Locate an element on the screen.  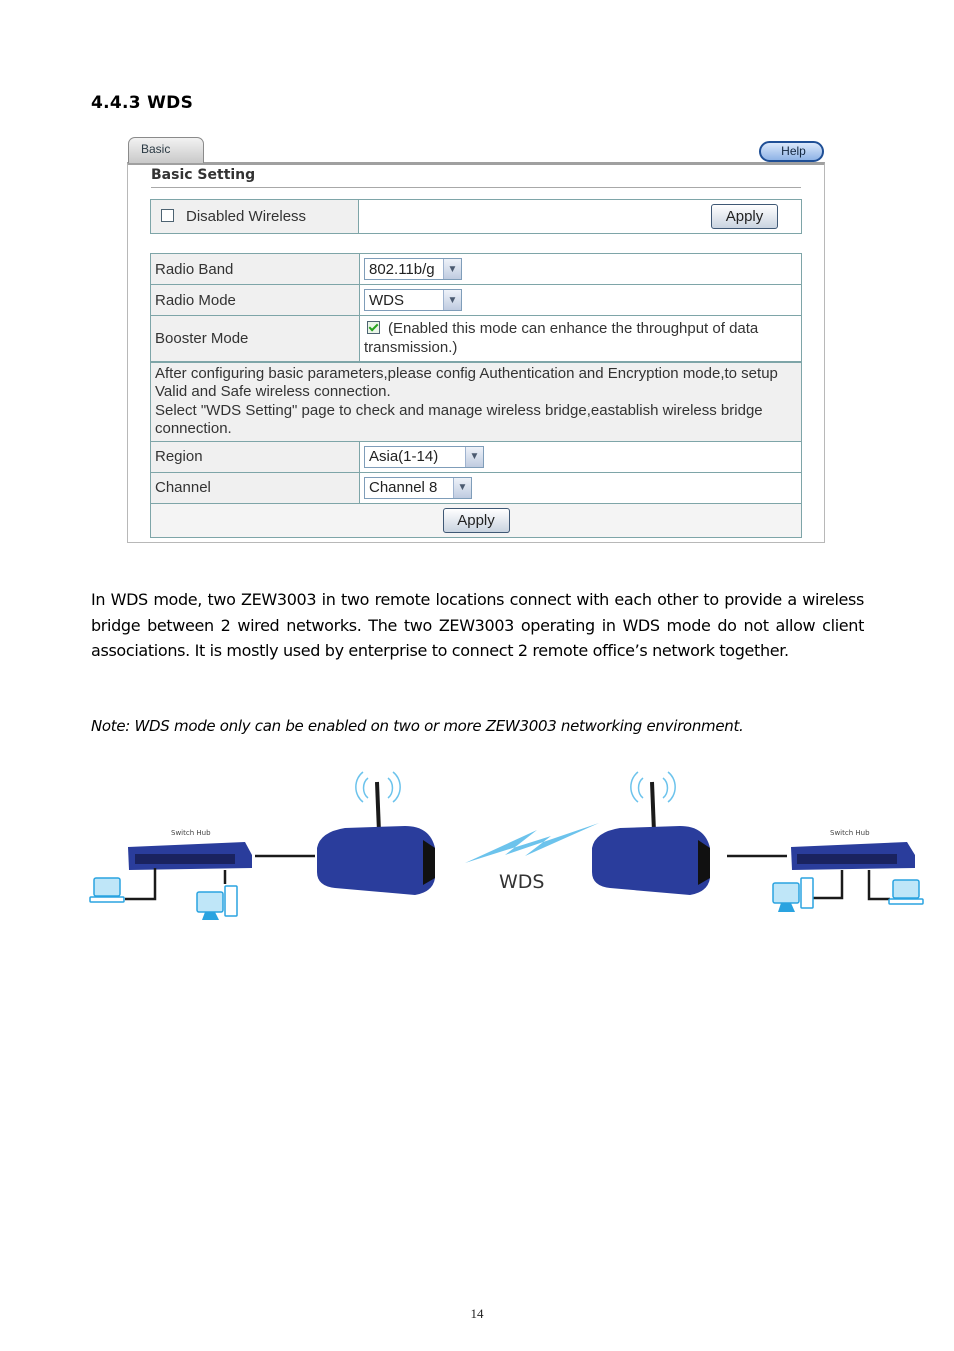
left-laptop-icon is located at coordinates (107, 890).